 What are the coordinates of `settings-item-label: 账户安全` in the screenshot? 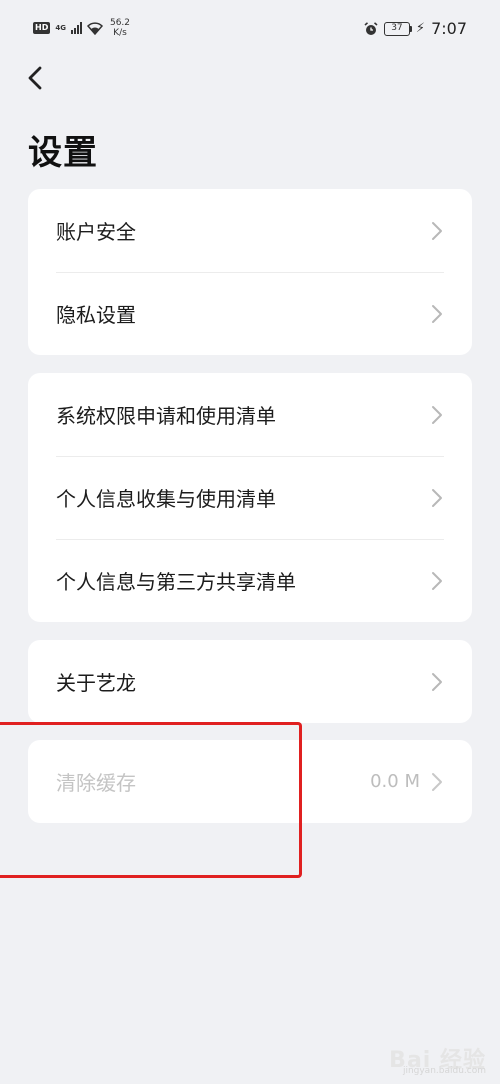 It's located at (96, 232).